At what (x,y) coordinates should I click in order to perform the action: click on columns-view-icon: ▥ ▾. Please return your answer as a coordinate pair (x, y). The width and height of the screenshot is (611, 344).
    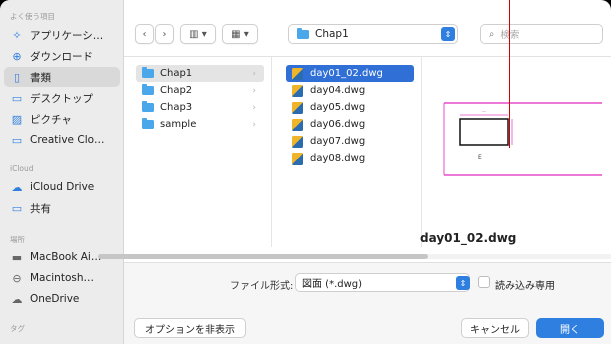
    Looking at the image, I should click on (198, 34).